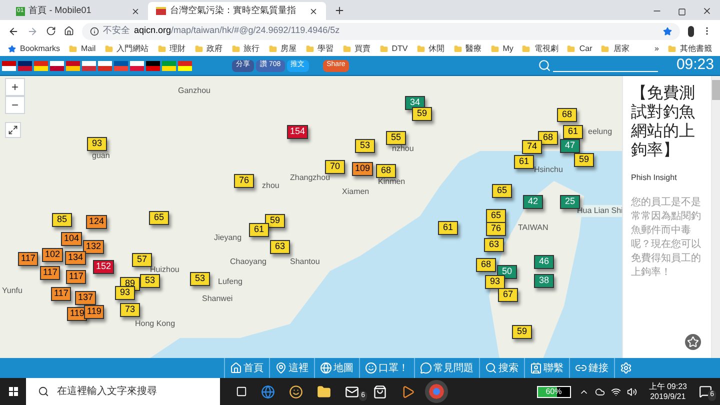 This screenshot has height=405, width=720. I want to click on back-icon, so click(13, 31).